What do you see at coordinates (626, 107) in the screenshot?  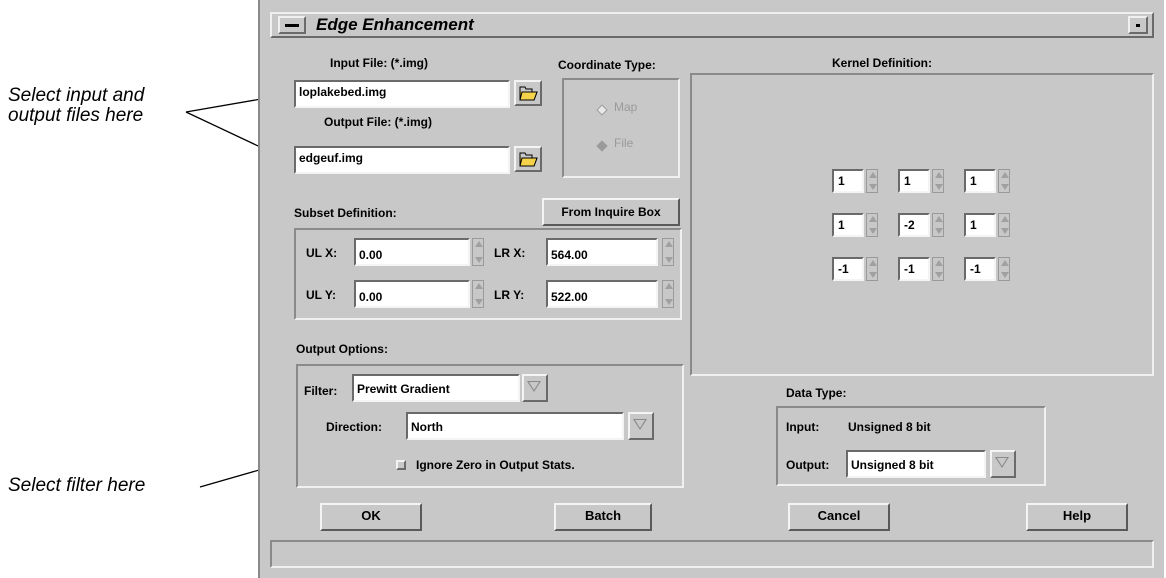 I see `map-radio-label: Map` at bounding box center [626, 107].